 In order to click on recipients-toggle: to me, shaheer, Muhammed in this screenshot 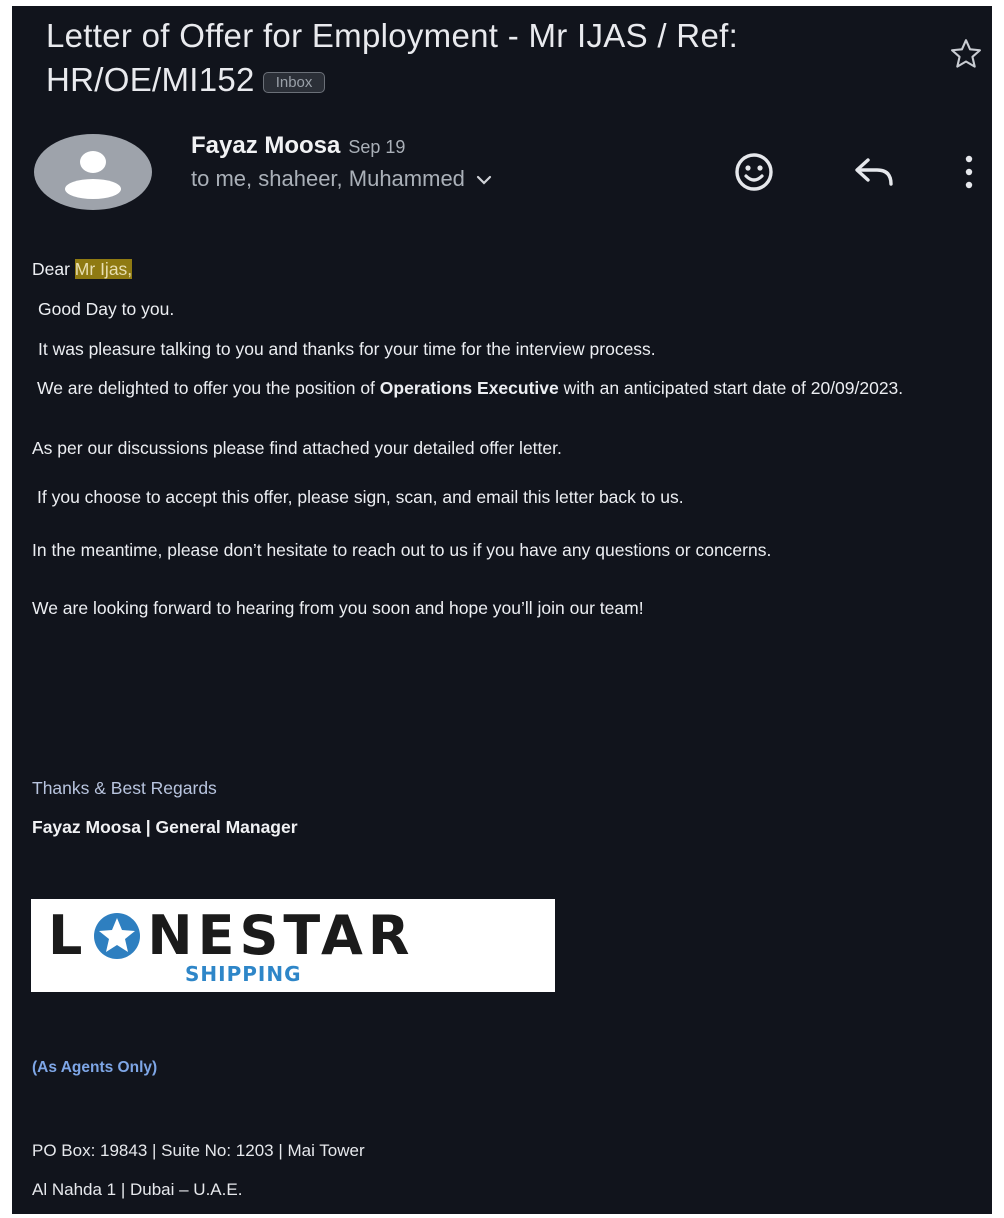, I will do `click(342, 179)`.